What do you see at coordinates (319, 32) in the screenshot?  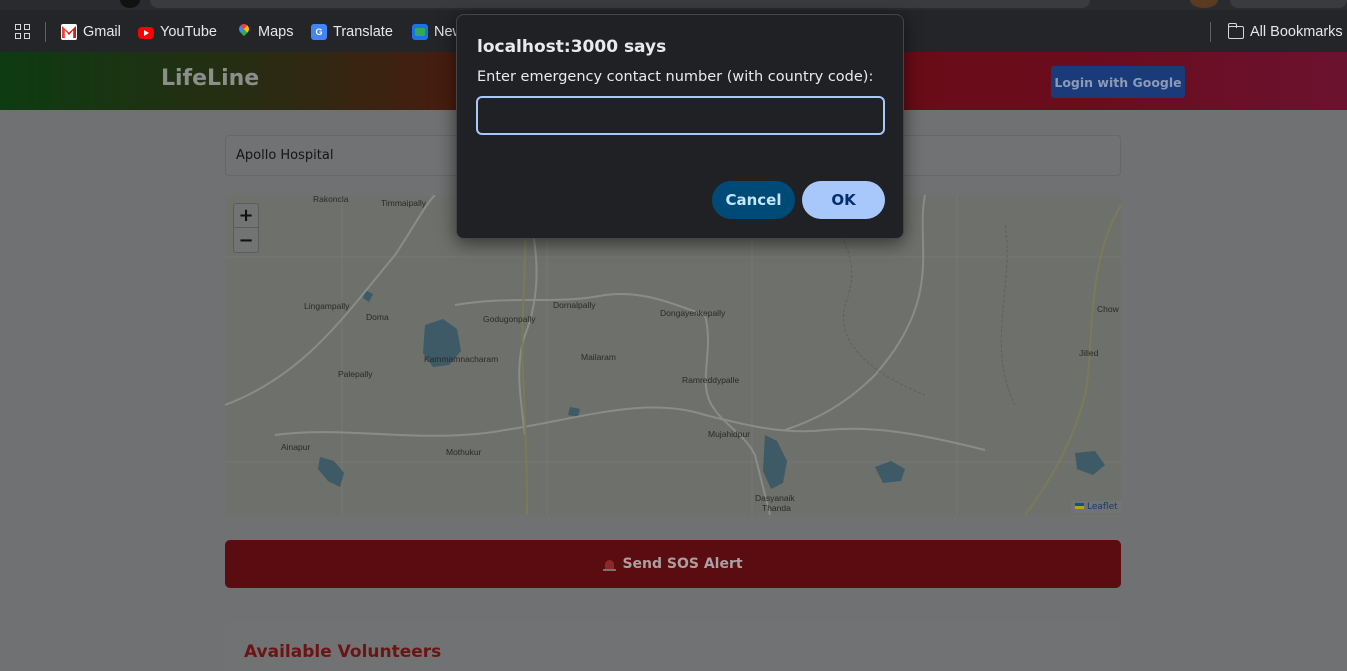 I see `translate-icon: G` at bounding box center [319, 32].